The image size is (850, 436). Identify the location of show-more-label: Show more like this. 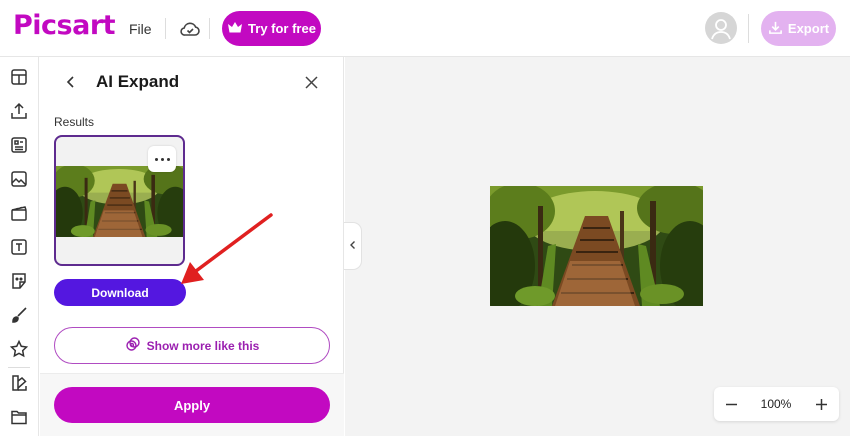
(203, 345).